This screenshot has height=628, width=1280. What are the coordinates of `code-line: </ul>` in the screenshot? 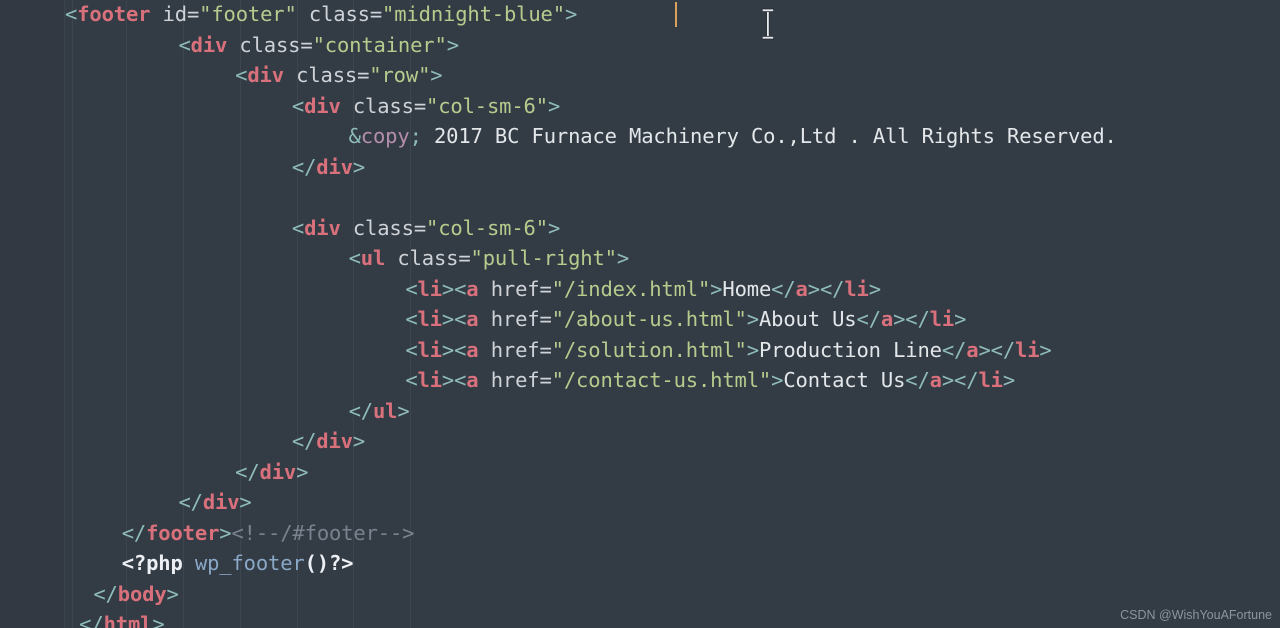 It's located at (379, 411).